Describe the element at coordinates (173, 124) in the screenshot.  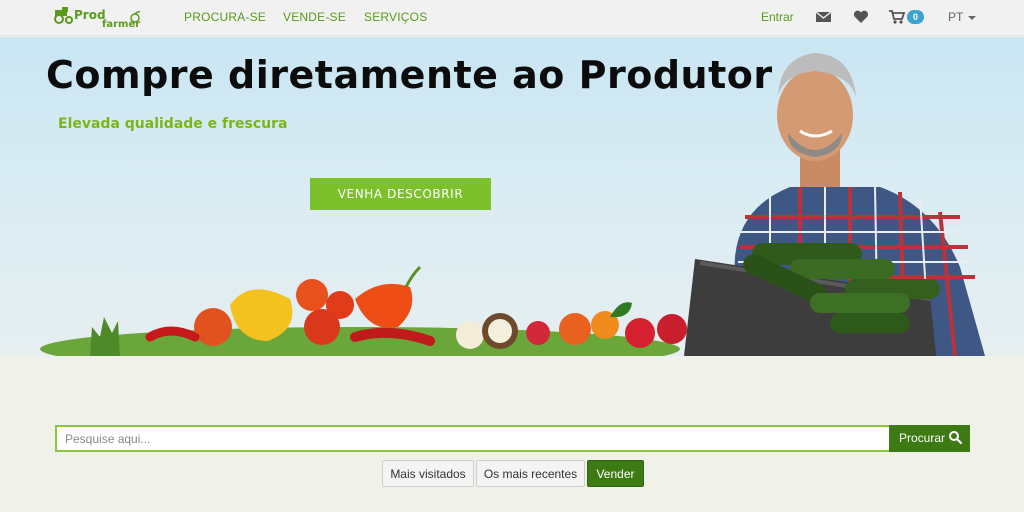
I see `hero-subtitle: Elevada qualidade e frescura` at that location.